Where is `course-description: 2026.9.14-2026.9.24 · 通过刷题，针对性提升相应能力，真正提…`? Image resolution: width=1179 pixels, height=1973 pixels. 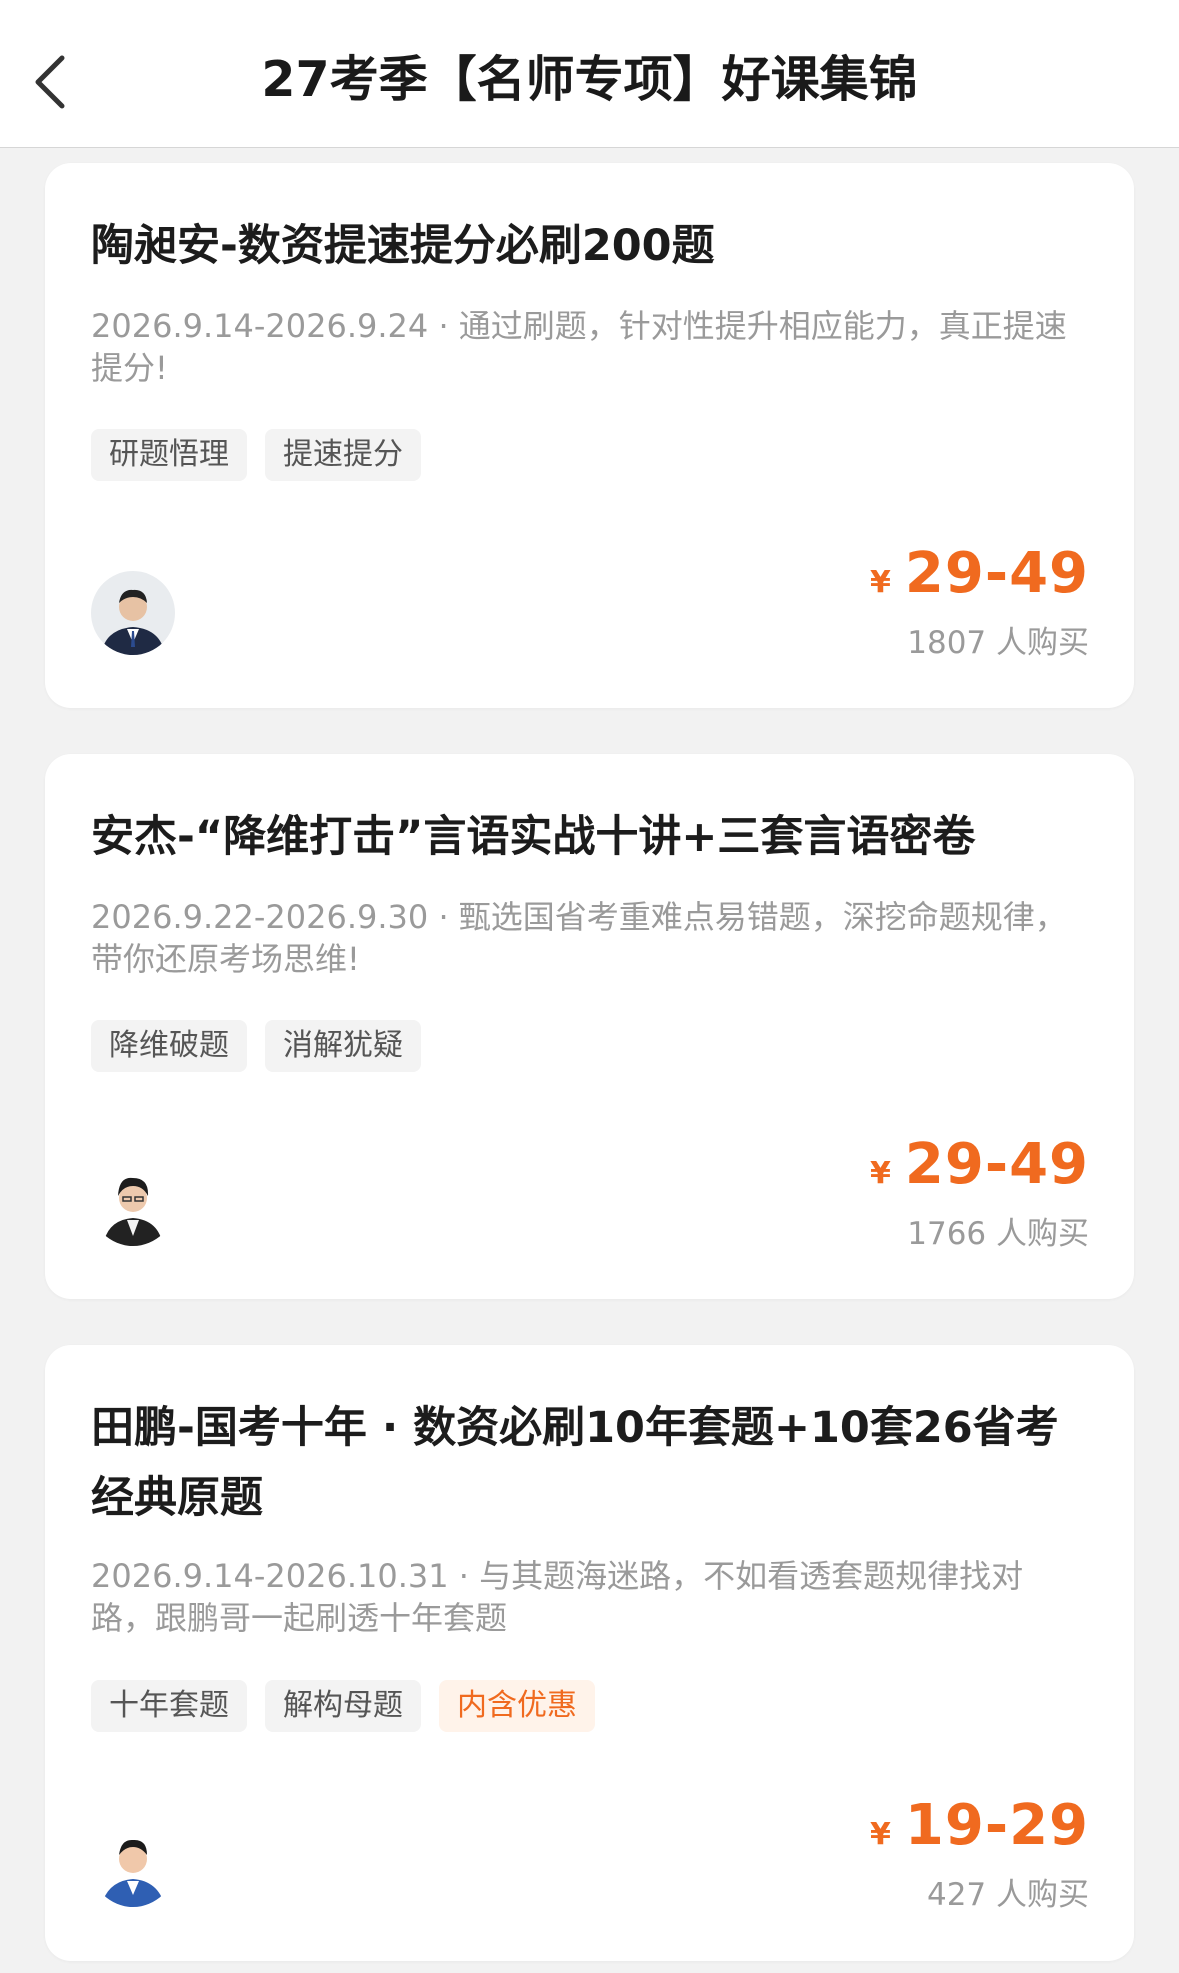
course-description: 2026.9.14-2026.9.24 · 通过刷题，针对性提升相应能力，真正提… is located at coordinates (579, 347).